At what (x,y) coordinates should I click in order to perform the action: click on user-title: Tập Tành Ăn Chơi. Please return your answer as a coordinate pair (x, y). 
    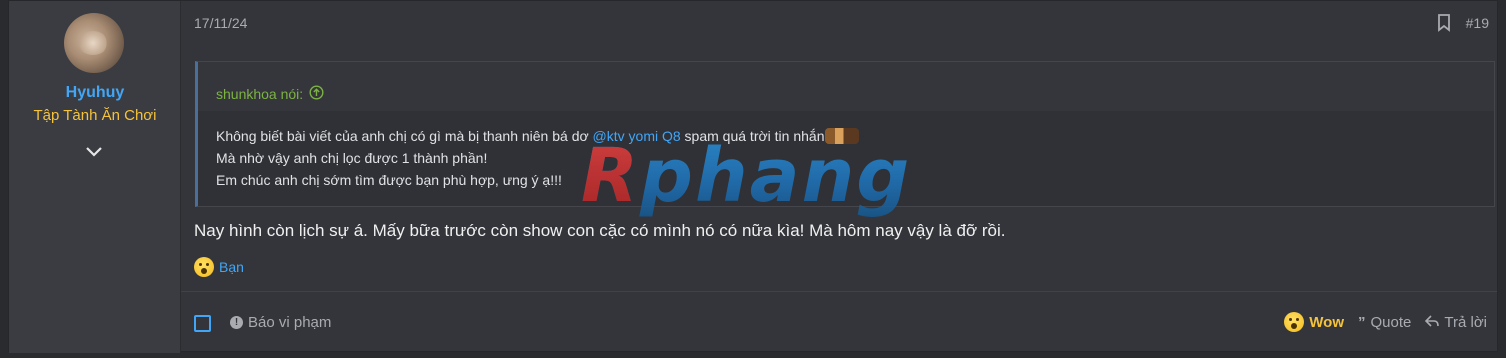
    Looking at the image, I should click on (95, 115).